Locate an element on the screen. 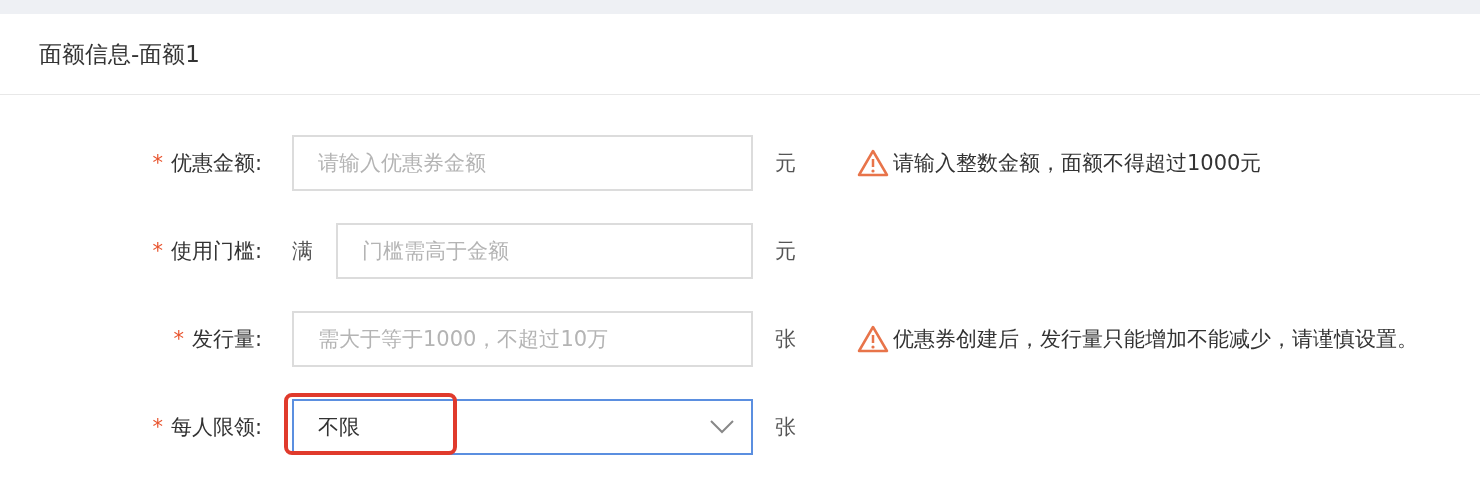  warning-text: 优惠券创建后，发行量只能增加不能减少，请谨慎设置。 is located at coordinates (1155, 339).